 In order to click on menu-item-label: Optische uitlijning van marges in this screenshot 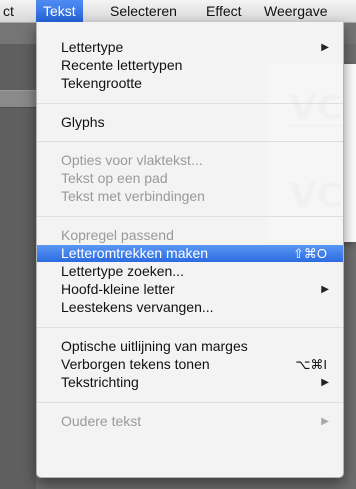, I will do `click(154, 346)`.